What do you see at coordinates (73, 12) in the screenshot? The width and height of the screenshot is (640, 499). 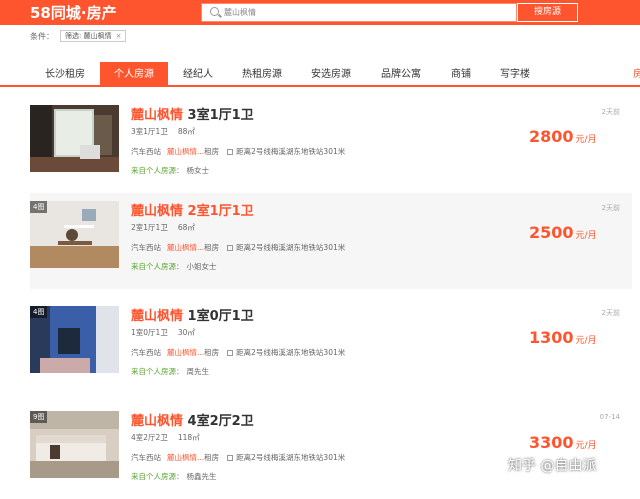 I see `site-logo: 58同城·房产` at bounding box center [73, 12].